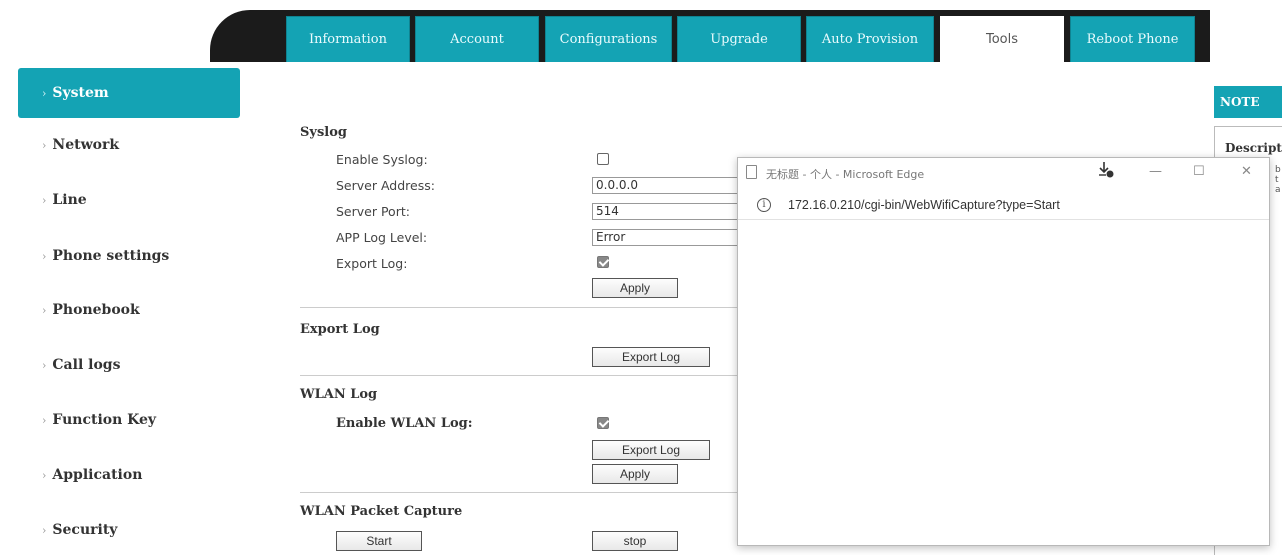 This screenshot has height=555, width=1282. Describe the element at coordinates (666, 237) in the screenshot. I see `app-log-level-select: Error` at that location.